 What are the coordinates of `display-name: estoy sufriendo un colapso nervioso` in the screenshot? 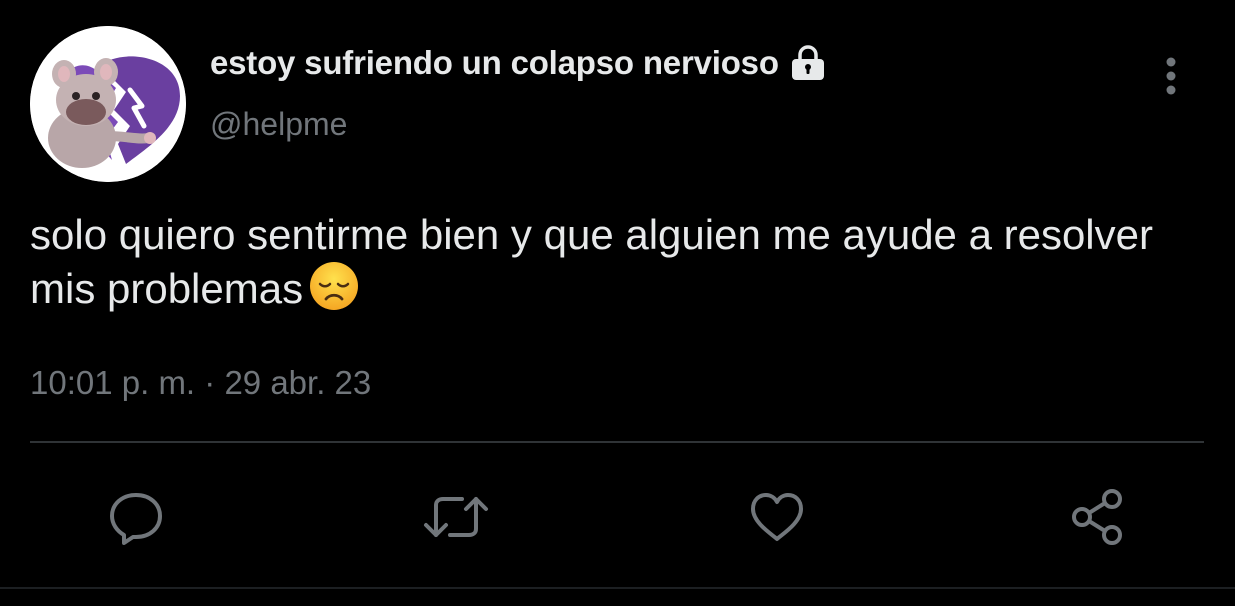 It's located at (494, 63).